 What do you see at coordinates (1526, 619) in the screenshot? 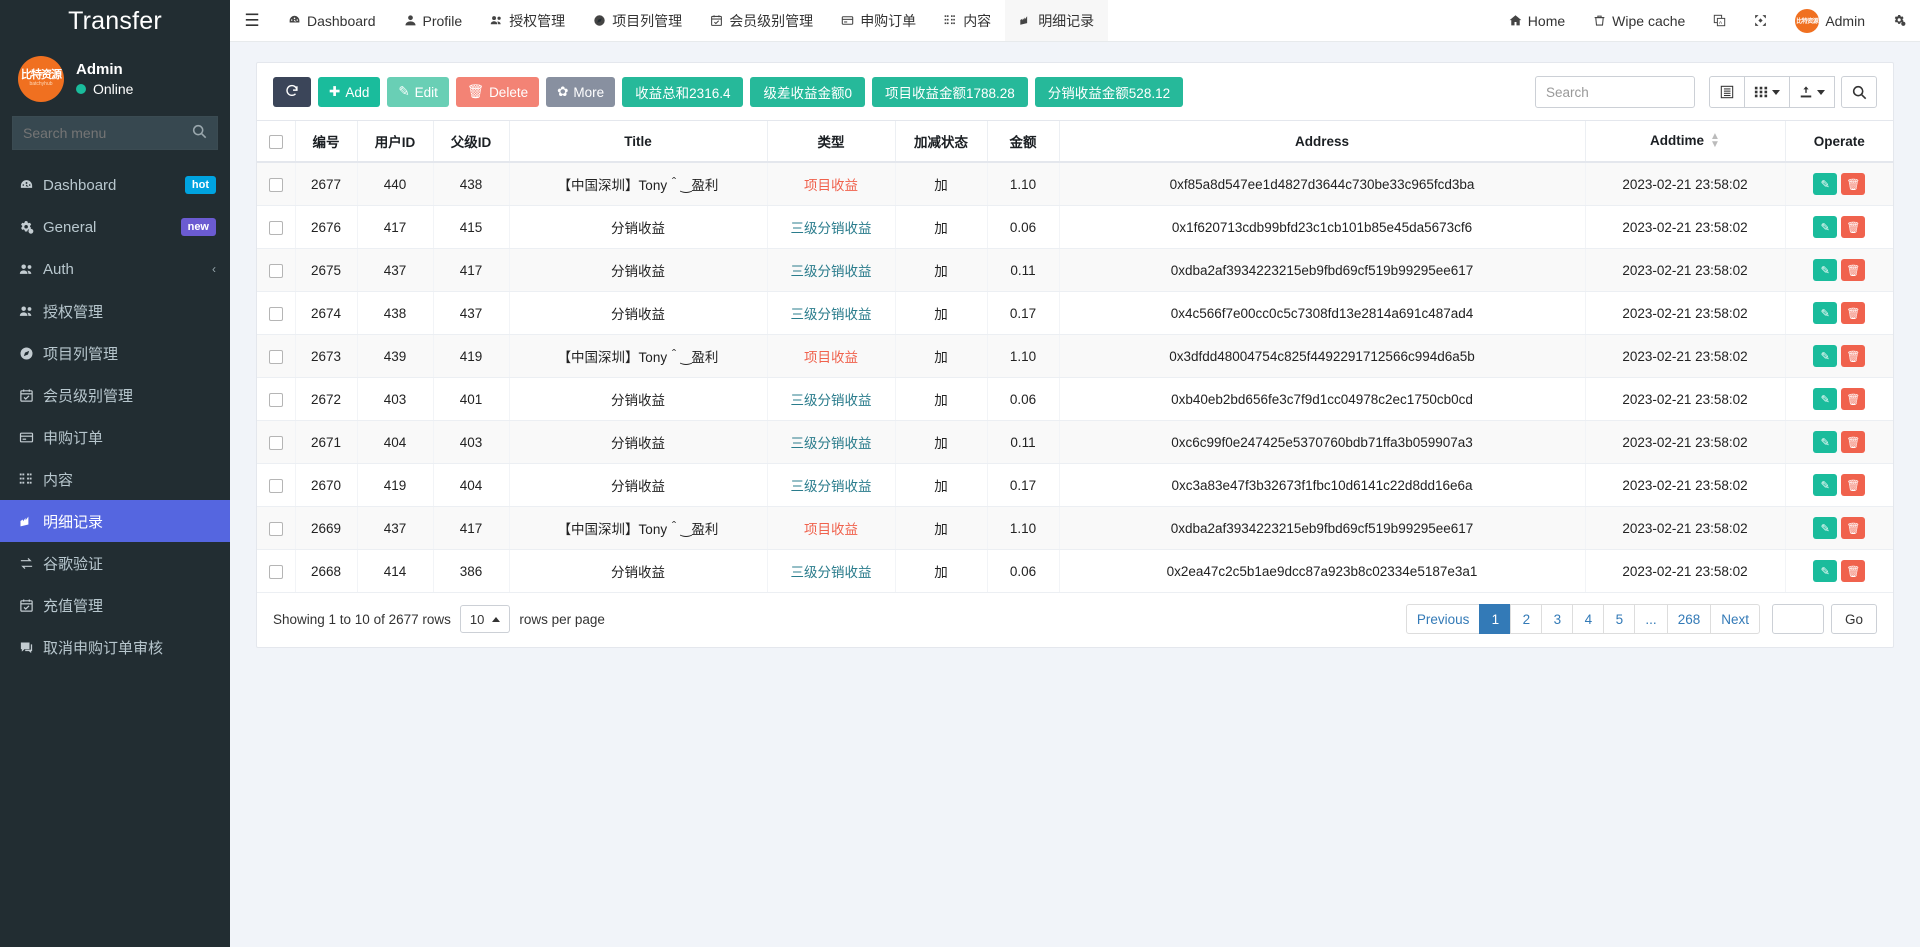
I see `page-button-2: 2` at bounding box center [1526, 619].